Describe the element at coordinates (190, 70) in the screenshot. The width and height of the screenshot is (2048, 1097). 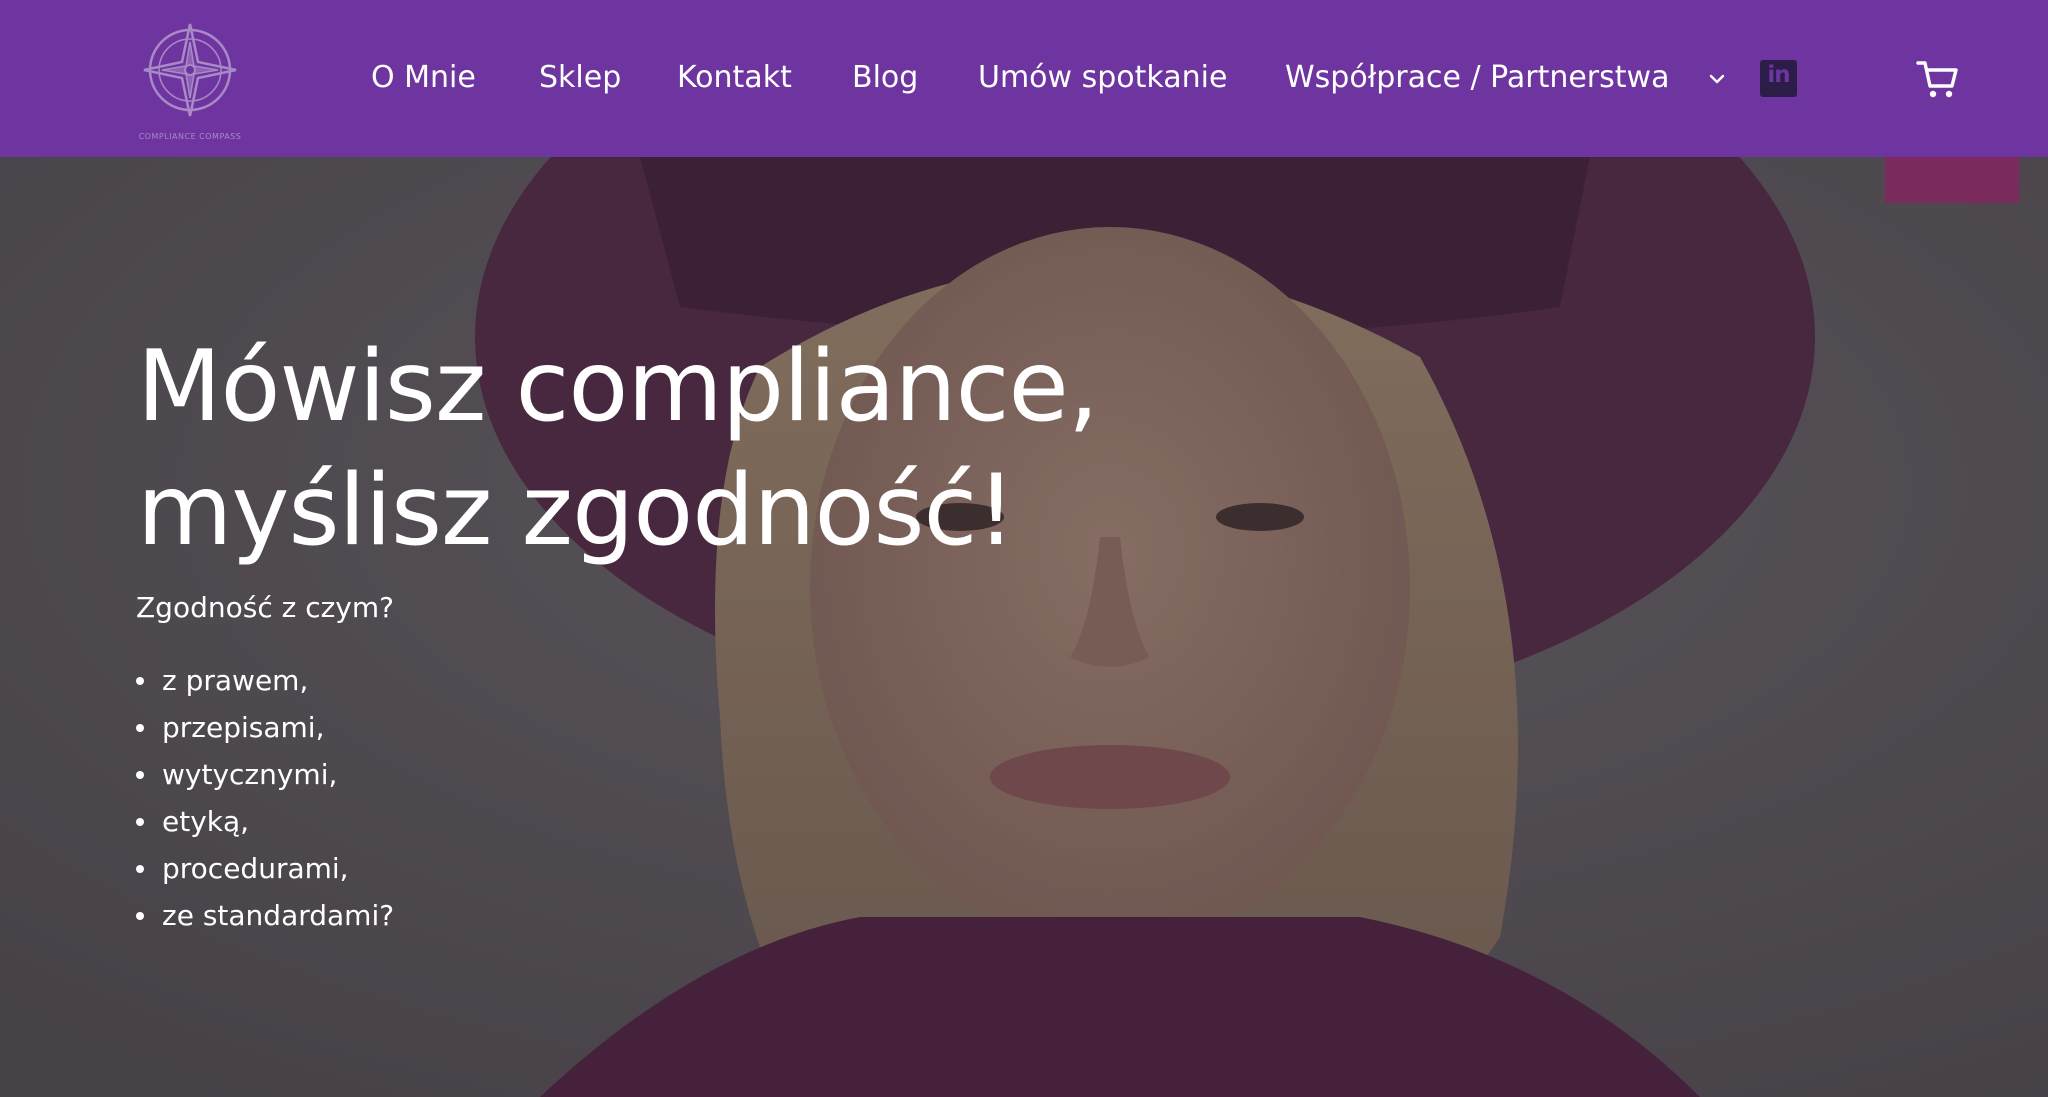
I see `compass-rose-icon` at that location.